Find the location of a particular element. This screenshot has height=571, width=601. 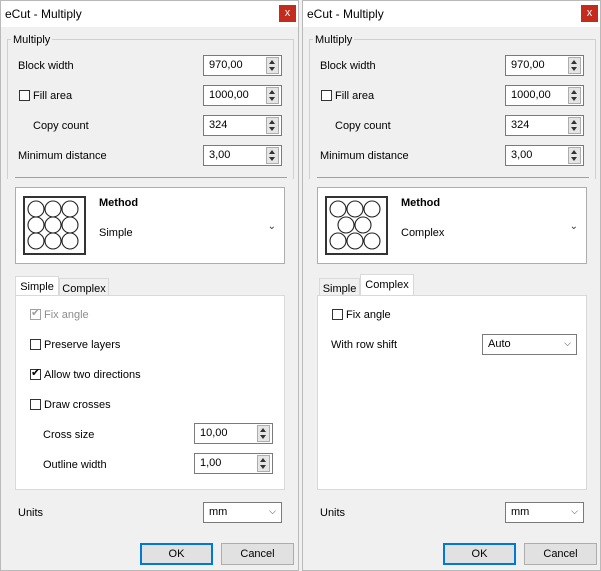

outline-width-label: Outline width is located at coordinates (75, 465).